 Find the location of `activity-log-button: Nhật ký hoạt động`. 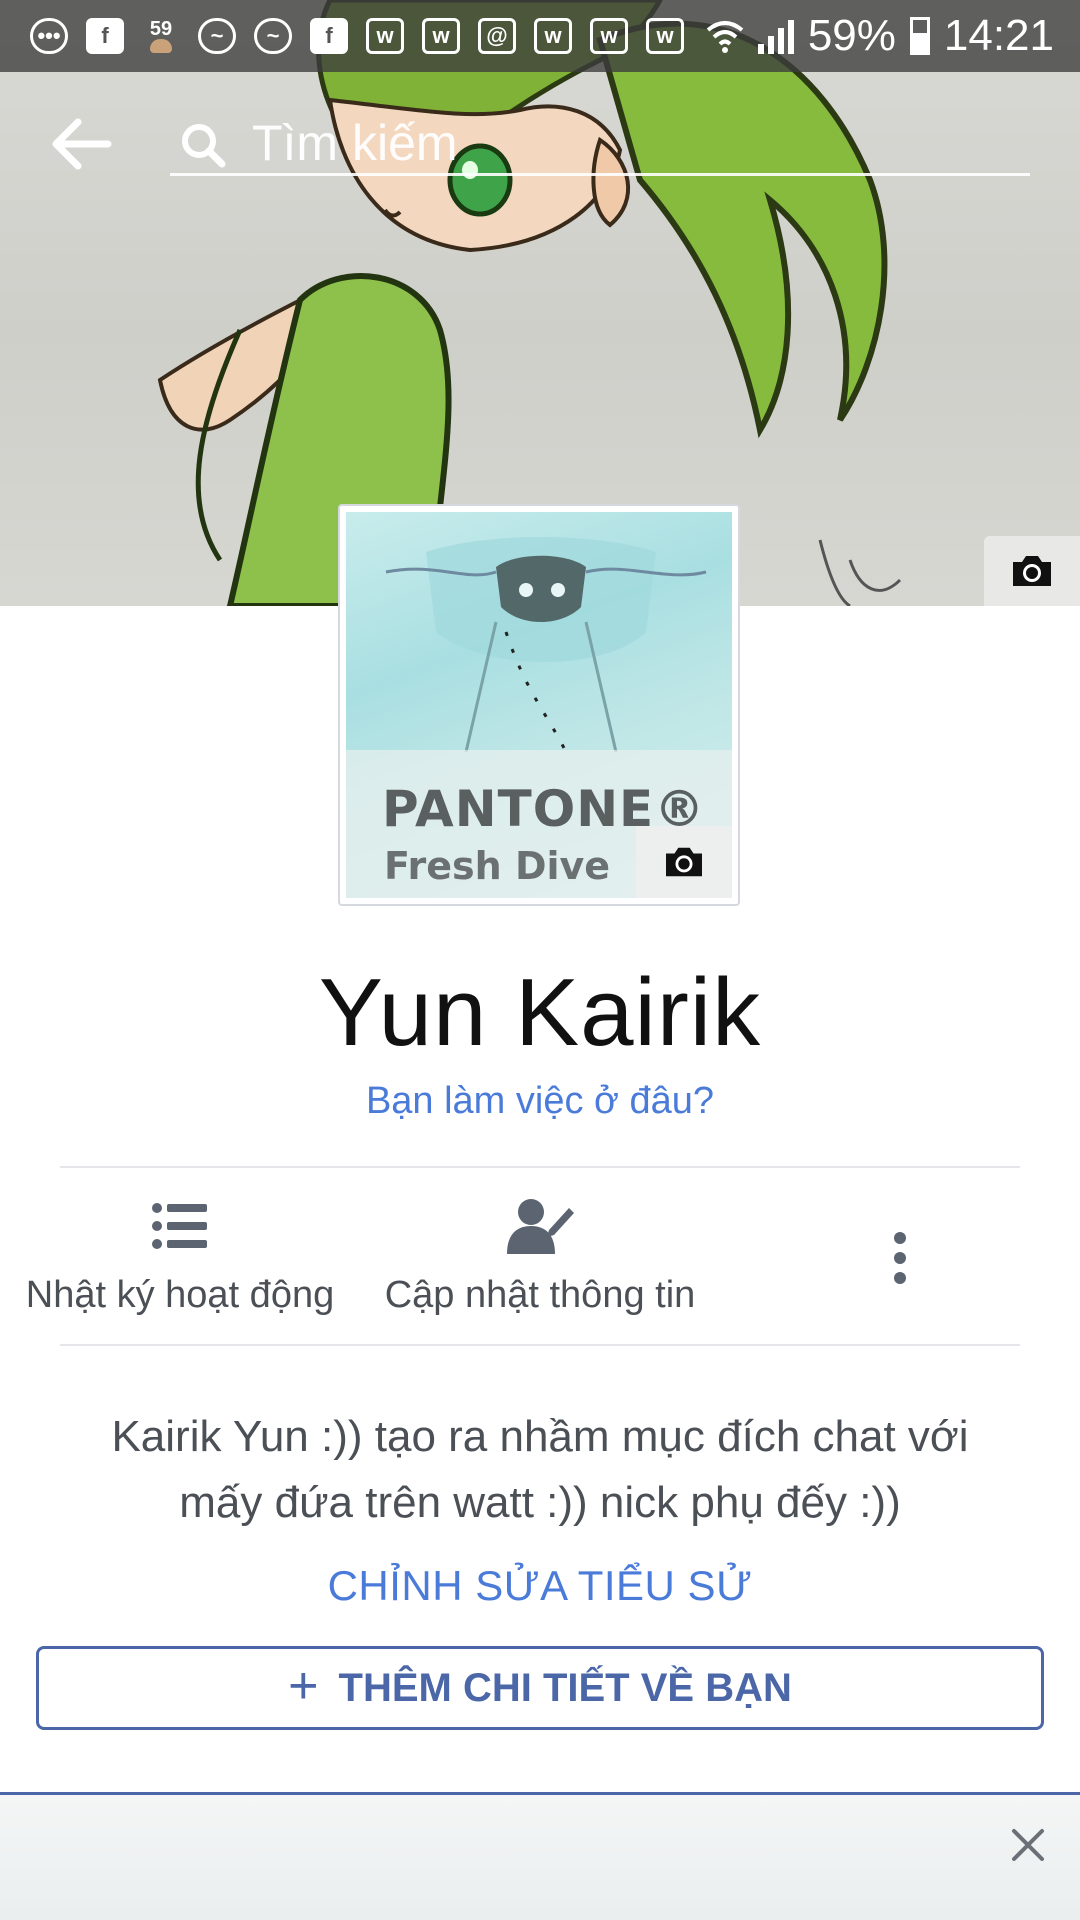

activity-log-button: Nhật ký hoạt động is located at coordinates (180, 1255).